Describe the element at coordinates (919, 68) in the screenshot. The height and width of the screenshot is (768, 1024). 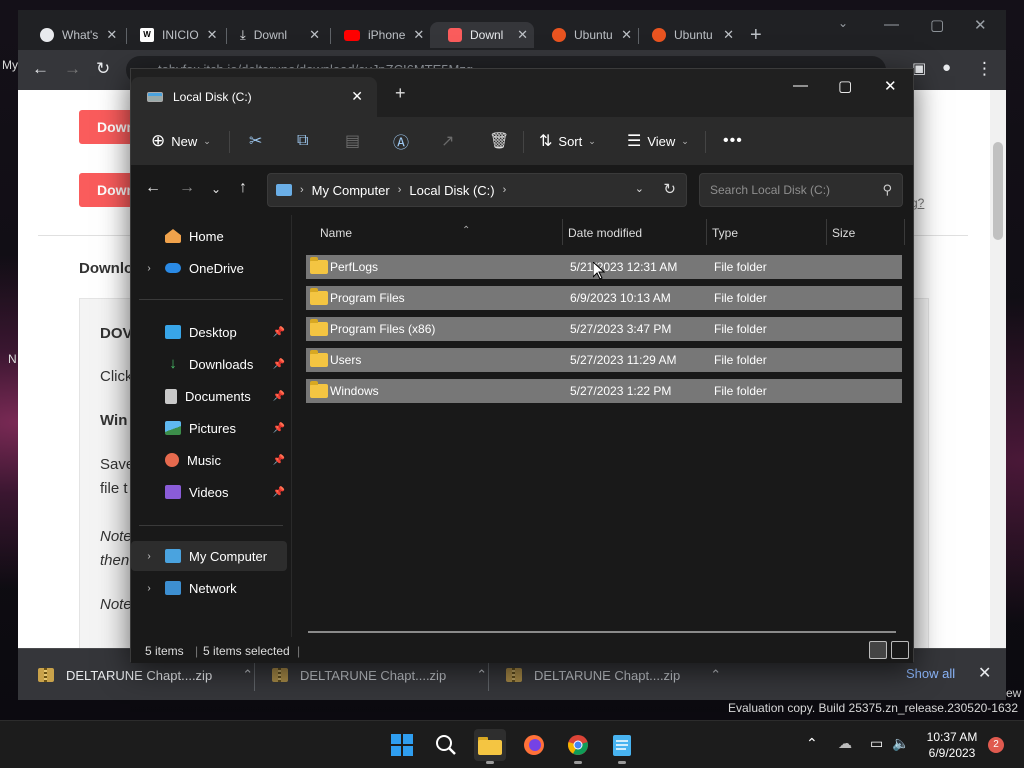
I see `side-panel-icon: ▣` at that location.